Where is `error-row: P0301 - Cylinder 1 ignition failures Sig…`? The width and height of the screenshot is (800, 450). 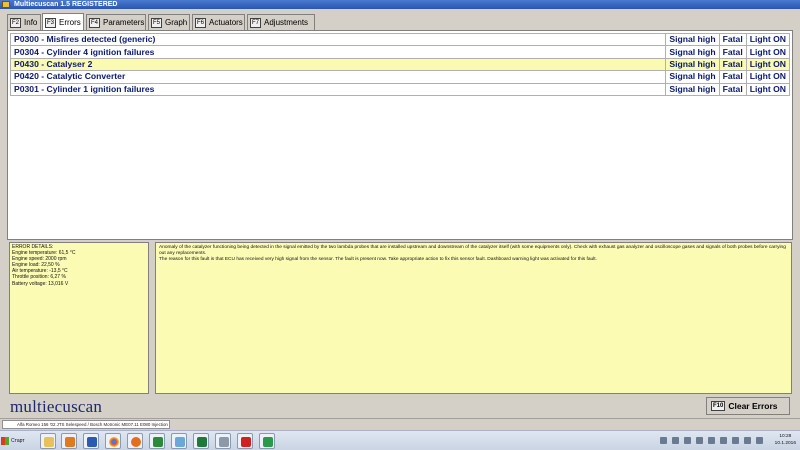
error-row: P0301 - Cylinder 1 ignition failures Sig… is located at coordinates (400, 89).